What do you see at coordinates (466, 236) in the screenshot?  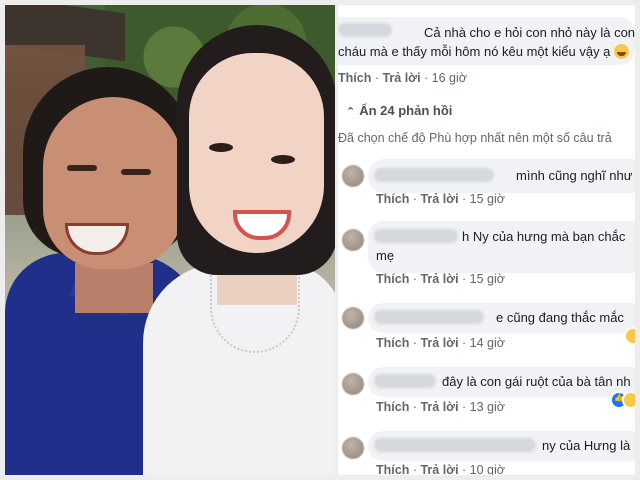 I see `author-fragment: h` at bounding box center [466, 236].